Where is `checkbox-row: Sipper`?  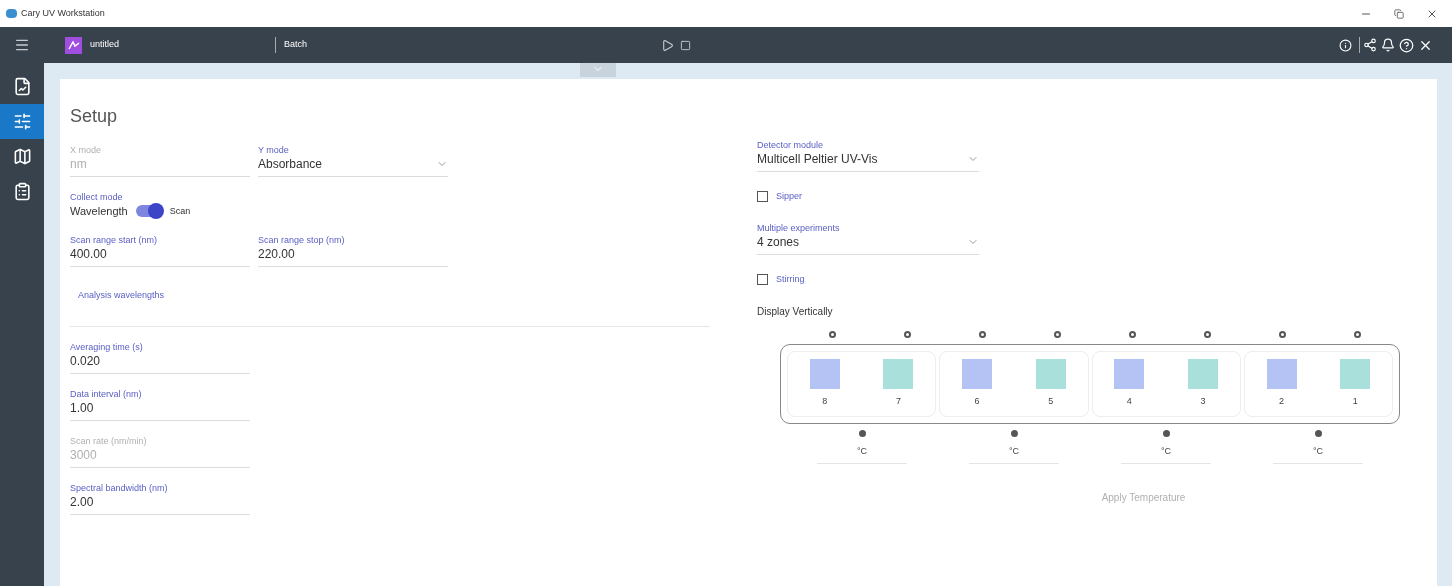
checkbox-row: Sipper is located at coordinates (779, 197).